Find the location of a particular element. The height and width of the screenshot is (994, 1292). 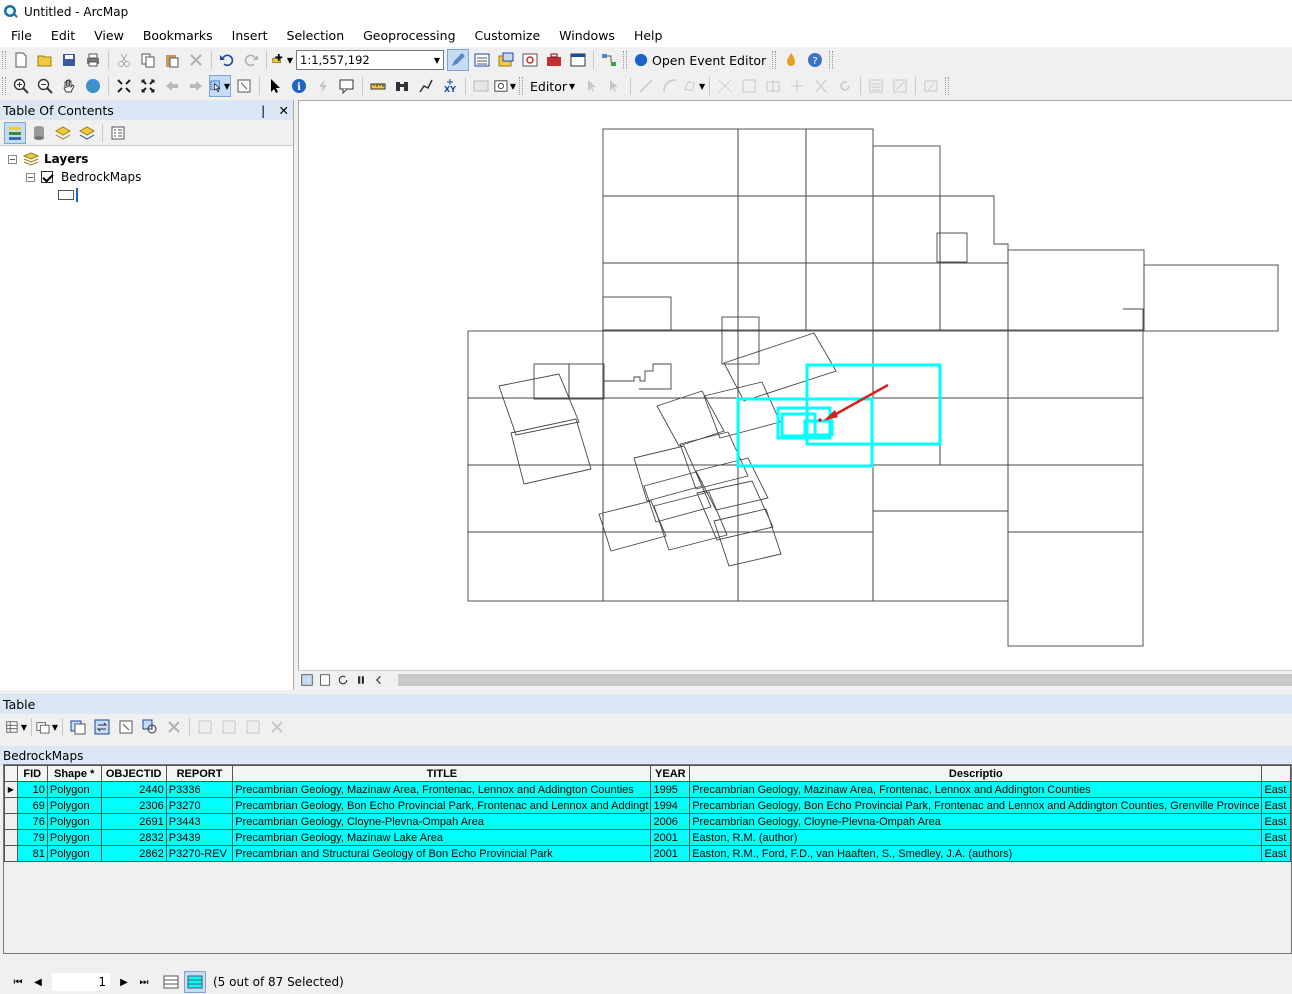

copy-button is located at coordinates (148, 60).